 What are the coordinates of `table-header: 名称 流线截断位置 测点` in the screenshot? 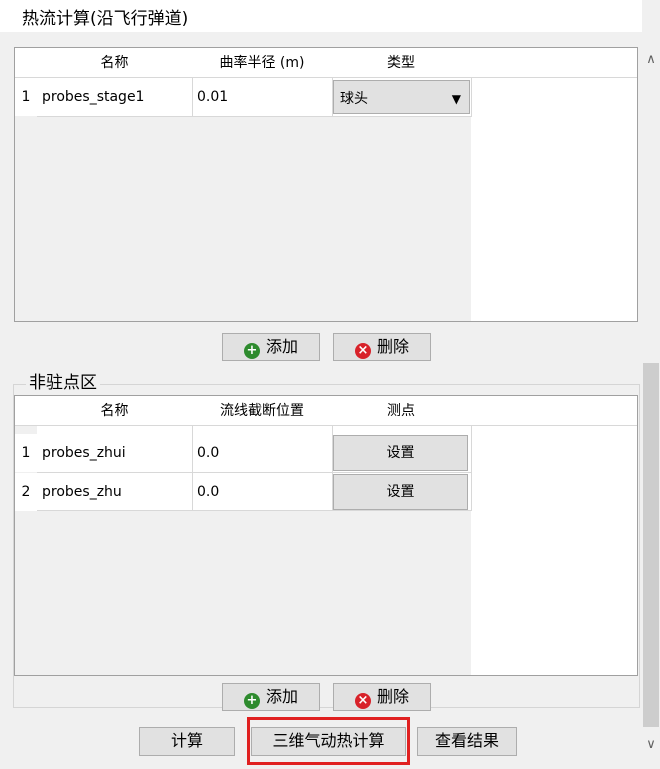 It's located at (326, 411).